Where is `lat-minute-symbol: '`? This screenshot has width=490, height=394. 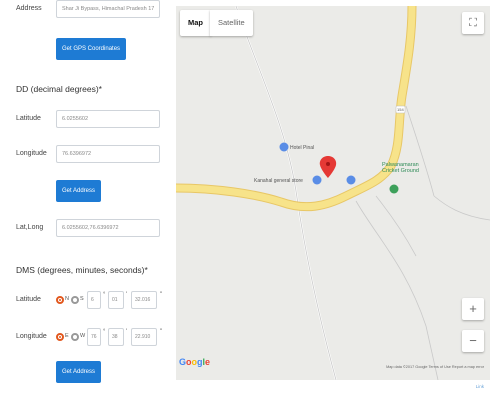
lat-minute-symbol: ' is located at coordinates (127, 295).